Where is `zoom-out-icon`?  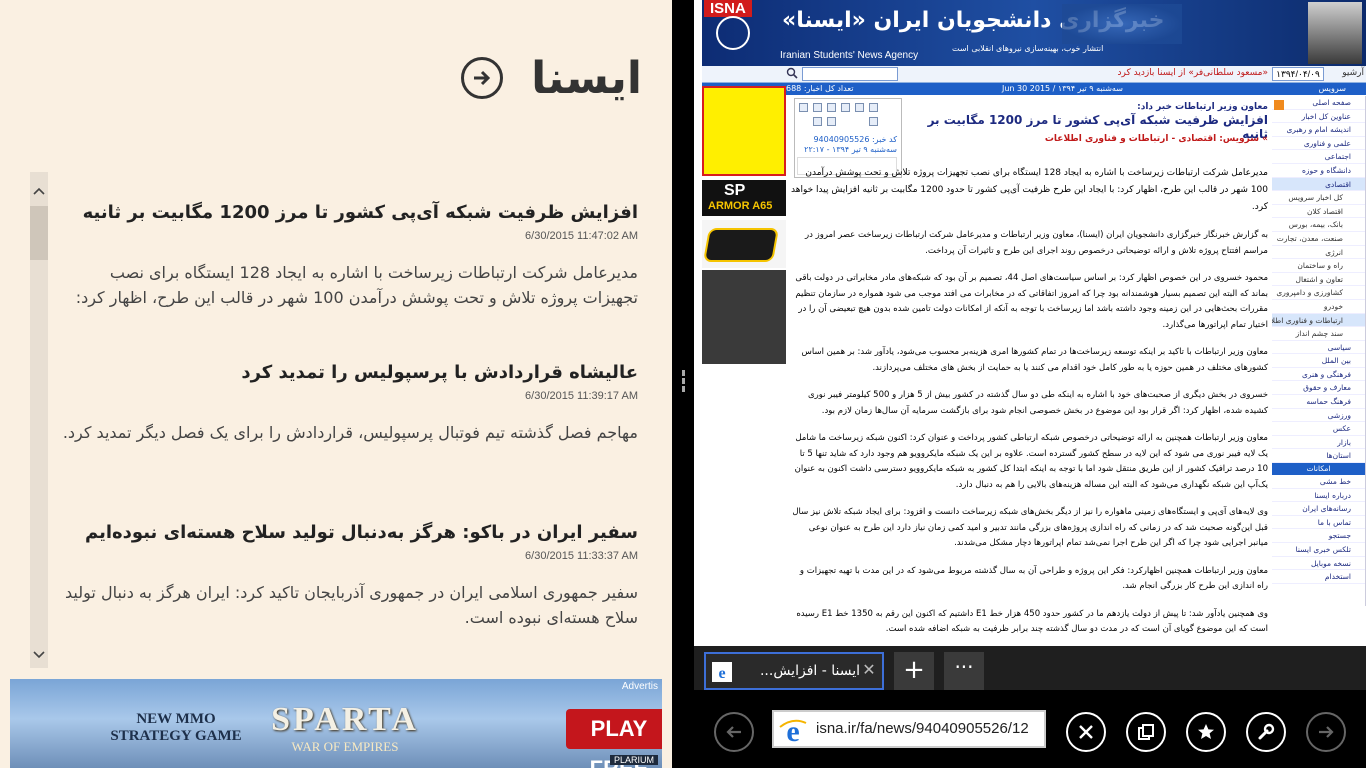
zoom-out-icon is located at coordinates (831, 107).